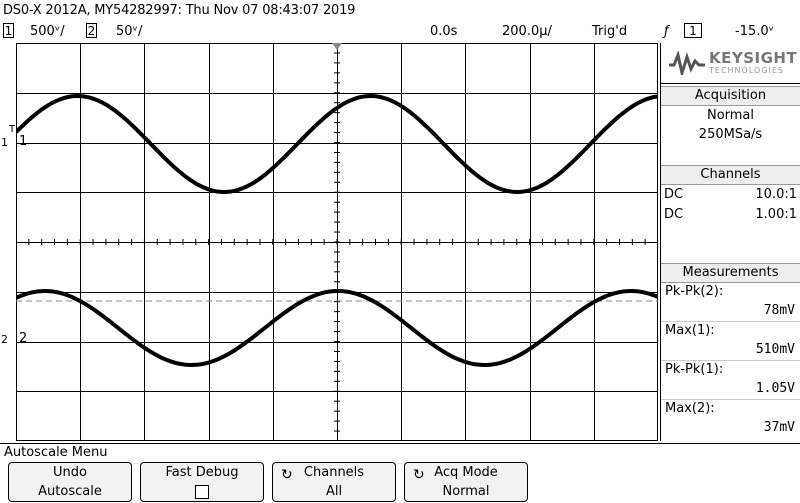 This screenshot has width=800, height=503. I want to click on logo-brand: KEYSIGHT, so click(753, 58).